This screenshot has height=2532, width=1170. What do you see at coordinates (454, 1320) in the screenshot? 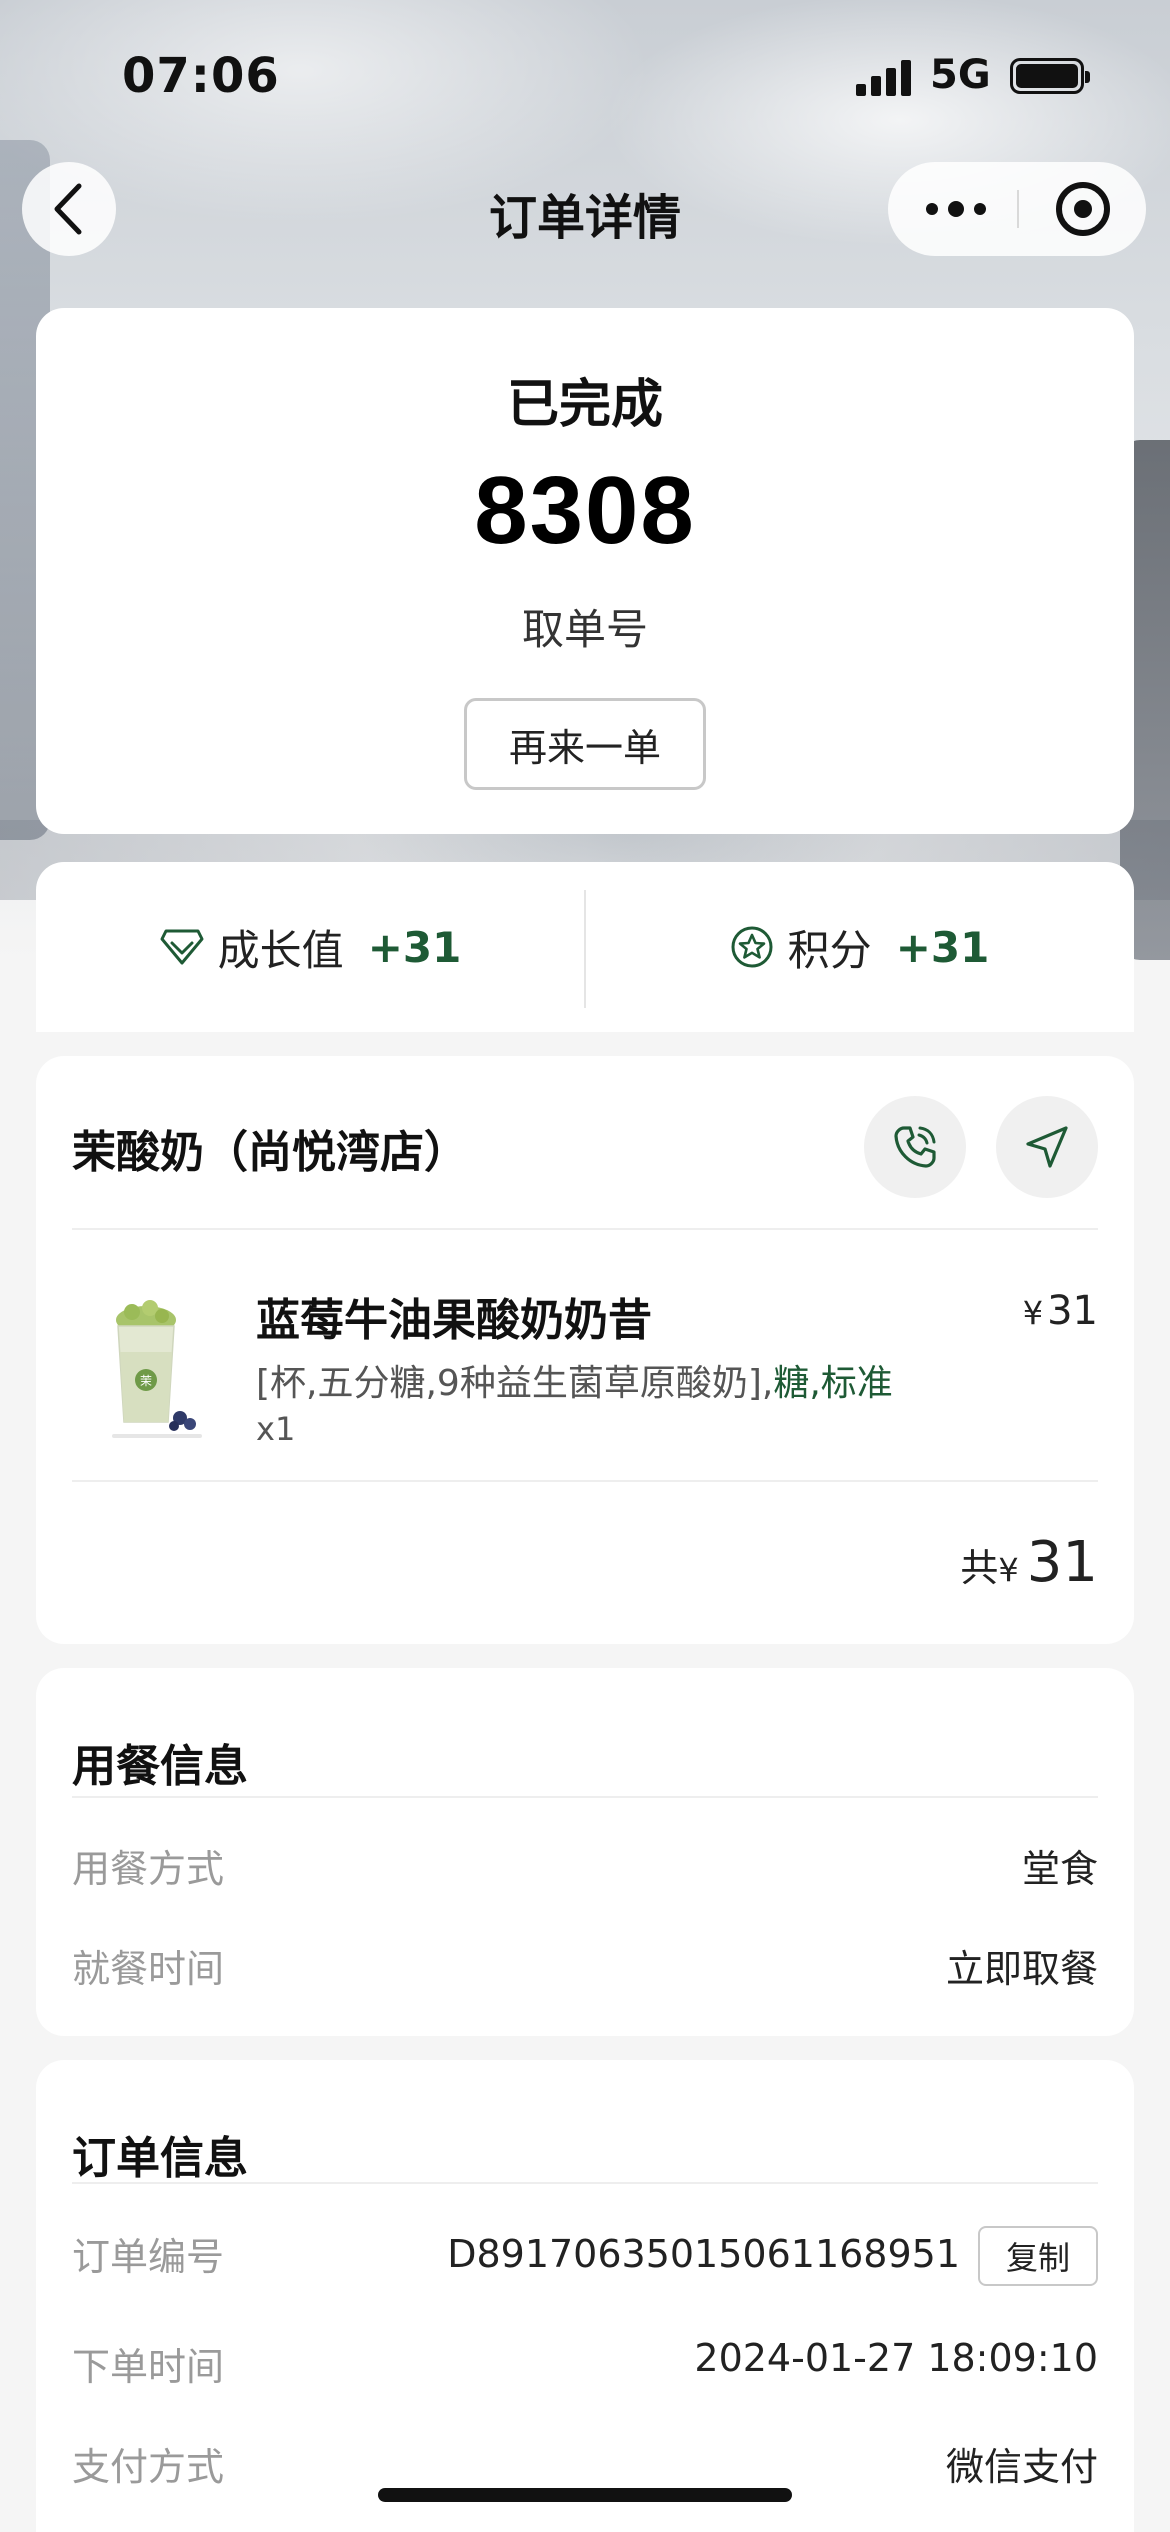
I see `product-name: 蓝莓牛油果酸奶奶昔` at bounding box center [454, 1320].